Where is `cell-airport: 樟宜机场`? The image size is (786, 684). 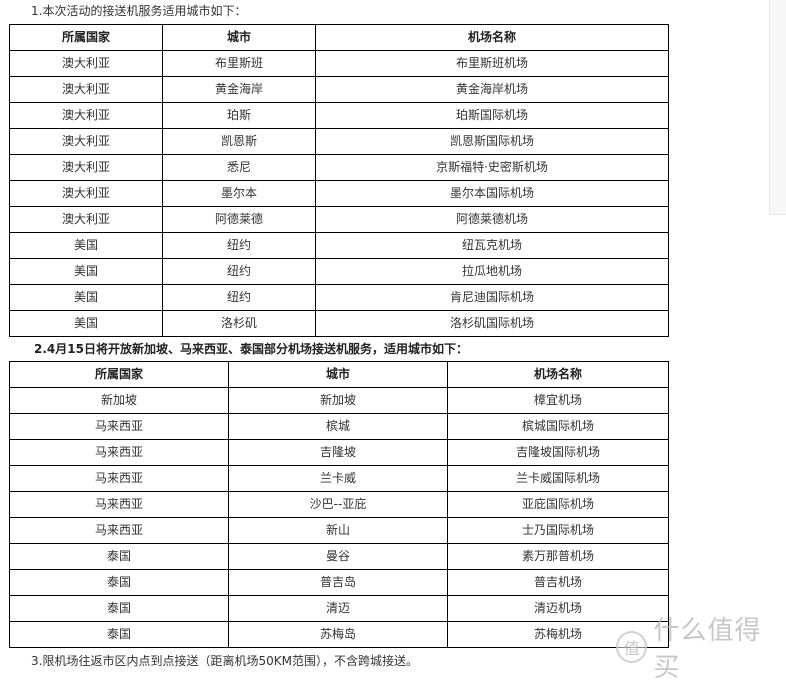
cell-airport: 樟宜机场 is located at coordinates (558, 400).